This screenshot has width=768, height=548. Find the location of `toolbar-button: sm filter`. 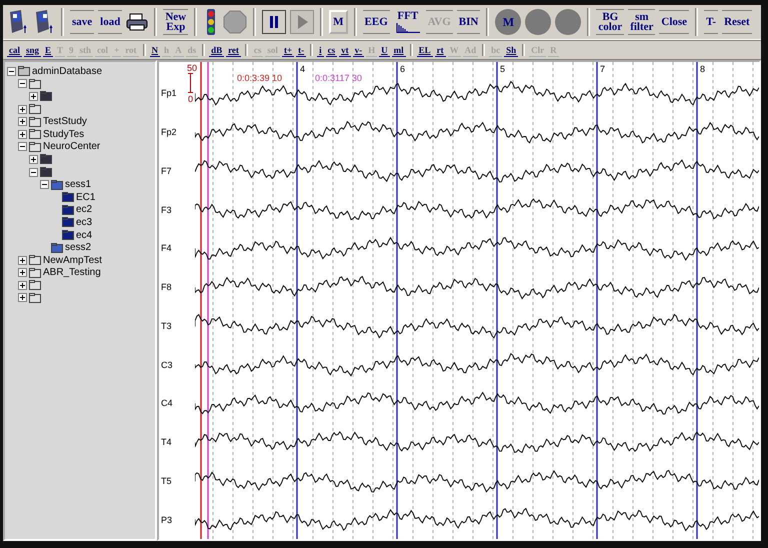

toolbar-button: sm filter is located at coordinates (642, 22).